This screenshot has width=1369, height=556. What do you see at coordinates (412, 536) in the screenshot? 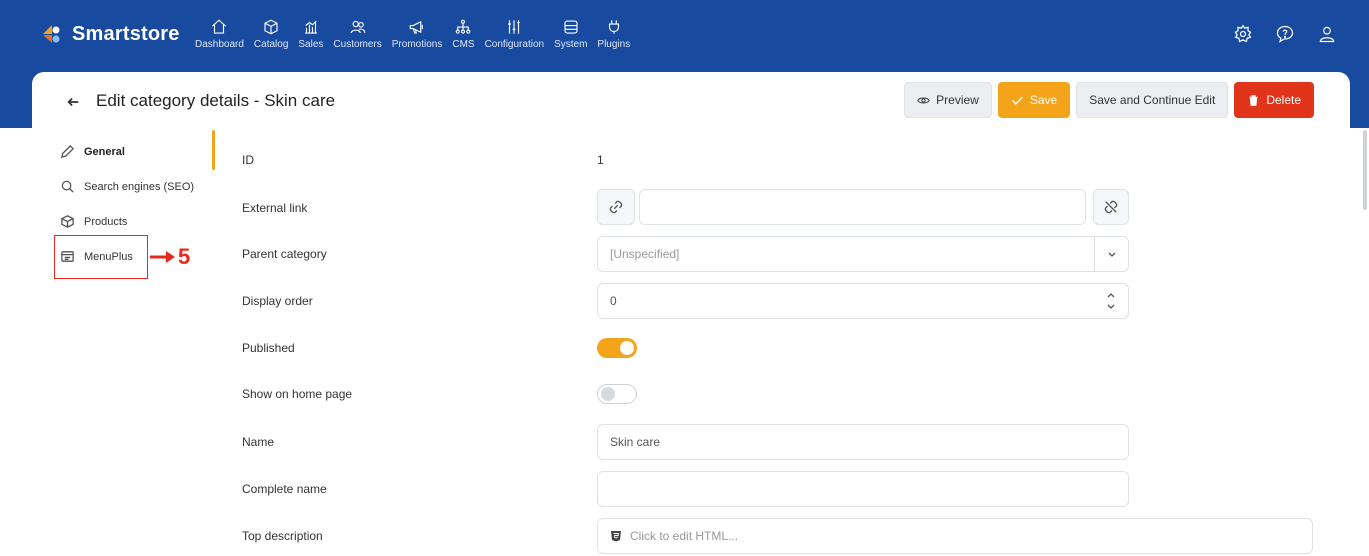
I see `row-top-description: Top description` at bounding box center [412, 536].